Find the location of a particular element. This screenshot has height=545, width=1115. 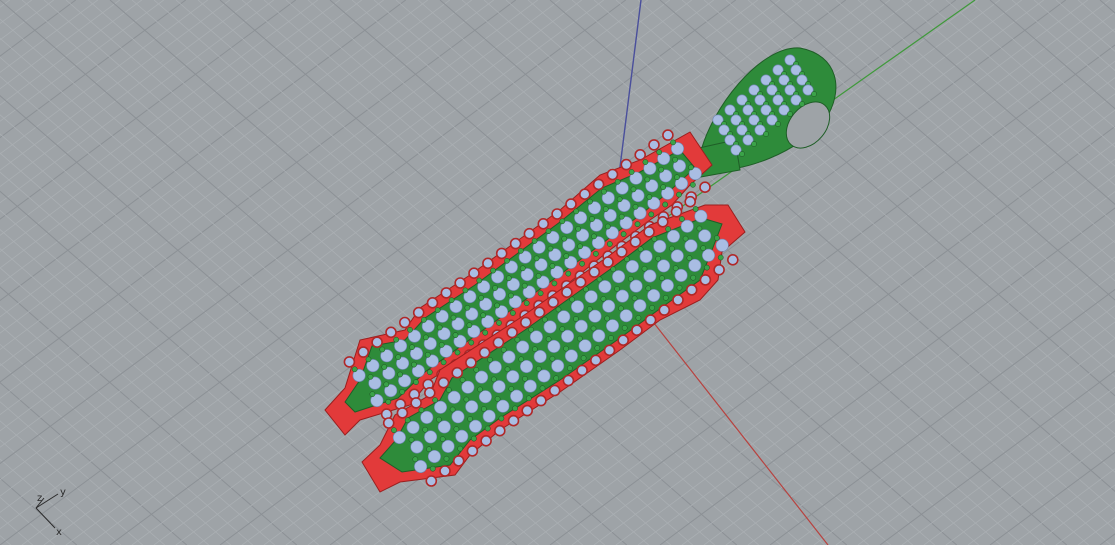

pendant-bail is located at coordinates (764, 113).